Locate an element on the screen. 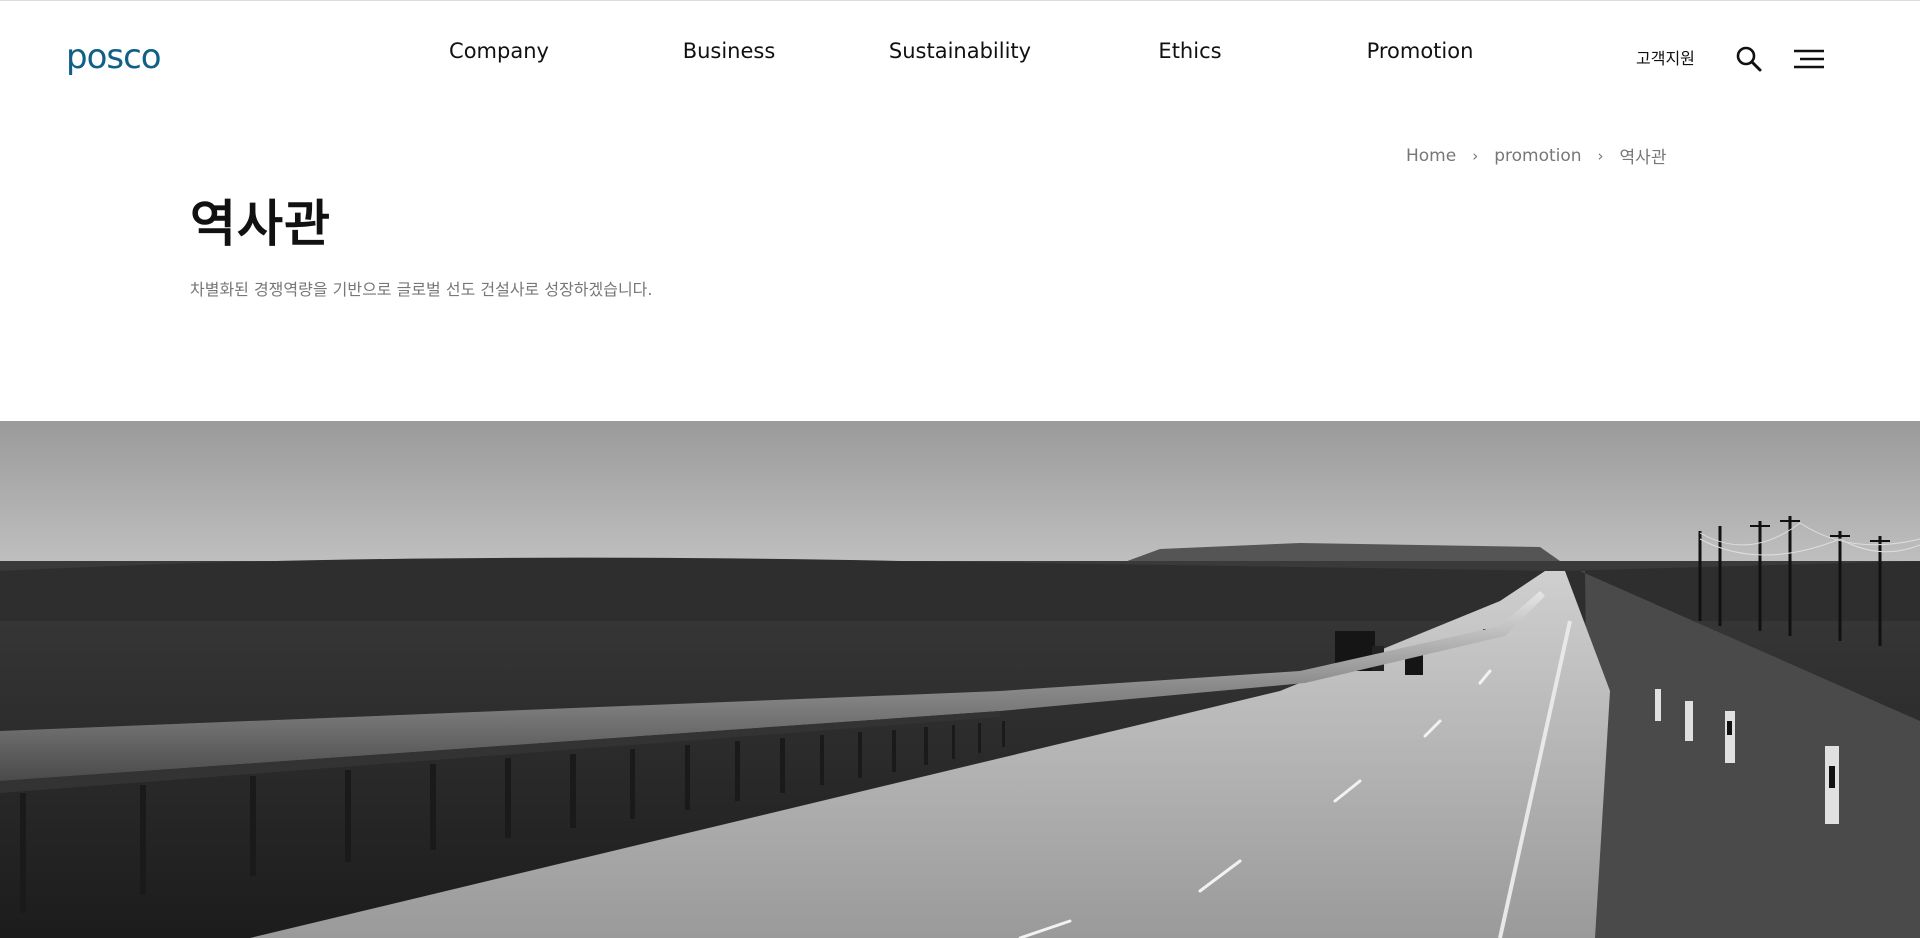  customer-support-link: 고객지원 is located at coordinates (1665, 57).